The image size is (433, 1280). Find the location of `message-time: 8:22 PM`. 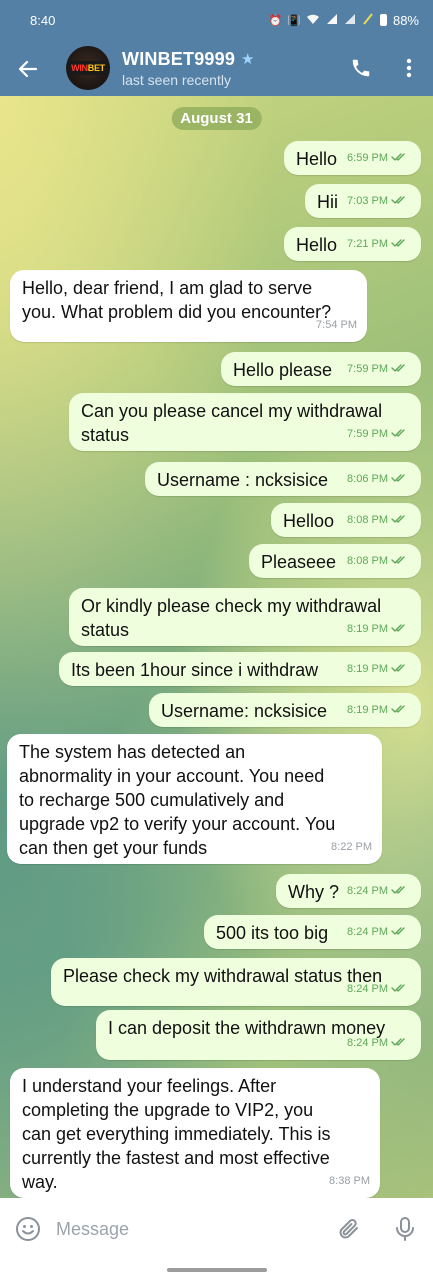

message-time: 8:22 PM is located at coordinates (351, 847).